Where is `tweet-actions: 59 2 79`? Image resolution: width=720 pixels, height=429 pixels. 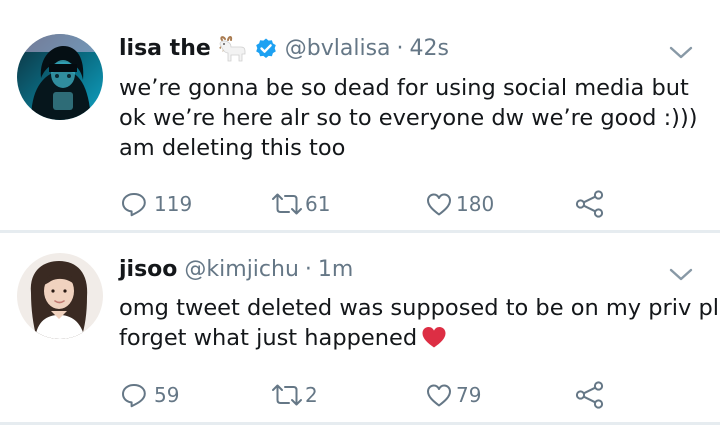 tweet-actions: 59 2 79 is located at coordinates (360, 395).